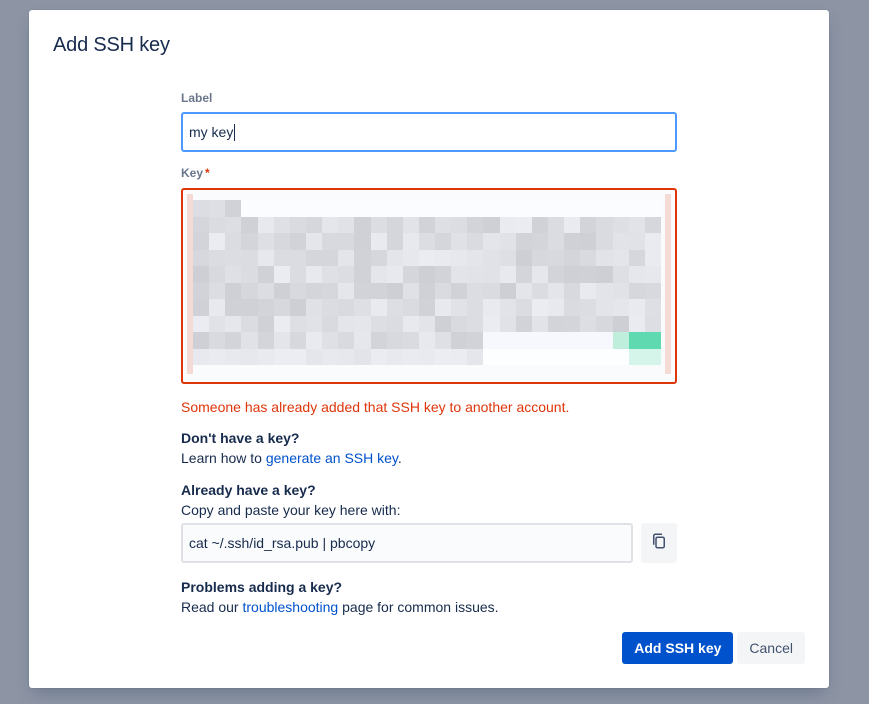 This screenshot has height=704, width=869. What do you see at coordinates (771, 648) in the screenshot?
I see `cancel-button: Cancel` at bounding box center [771, 648].